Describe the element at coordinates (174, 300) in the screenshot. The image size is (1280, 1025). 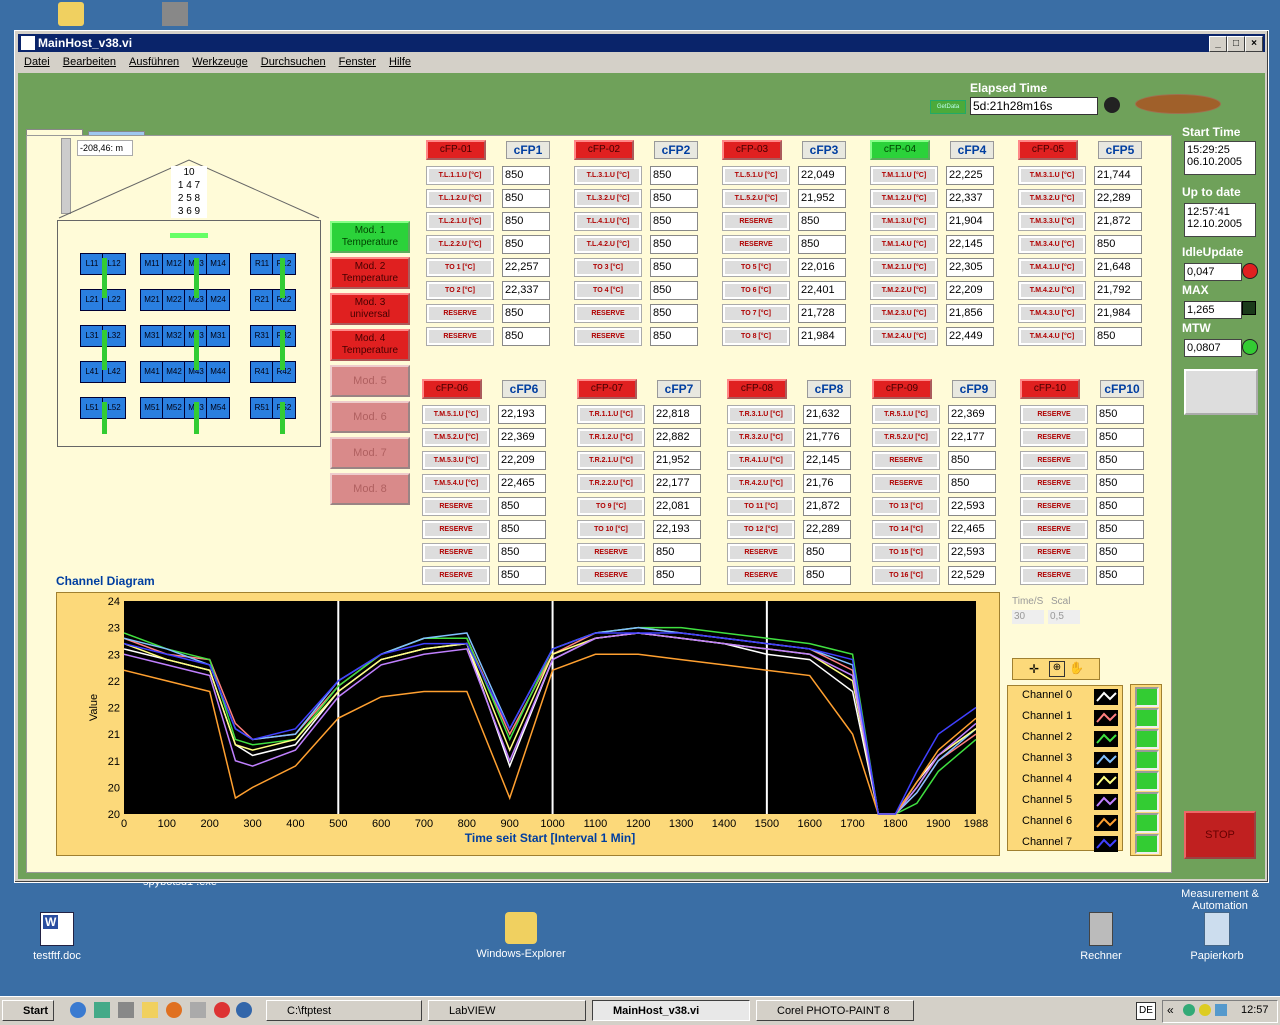
I see `module-2-4: M22` at that location.